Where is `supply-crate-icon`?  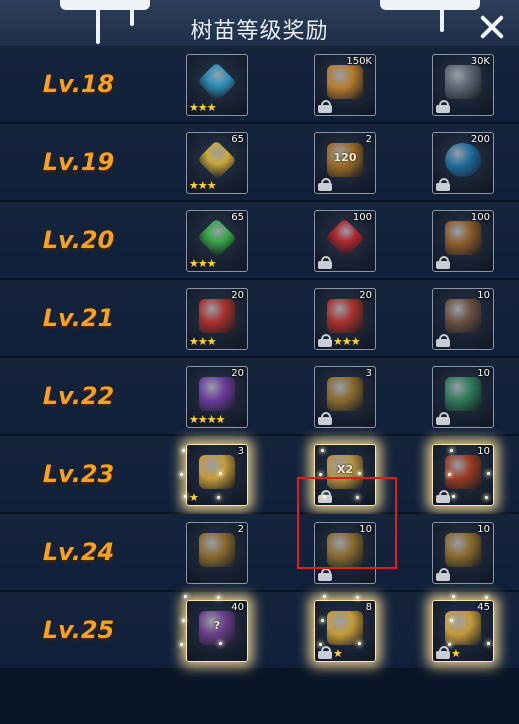
supply-crate-icon is located at coordinates (463, 238).